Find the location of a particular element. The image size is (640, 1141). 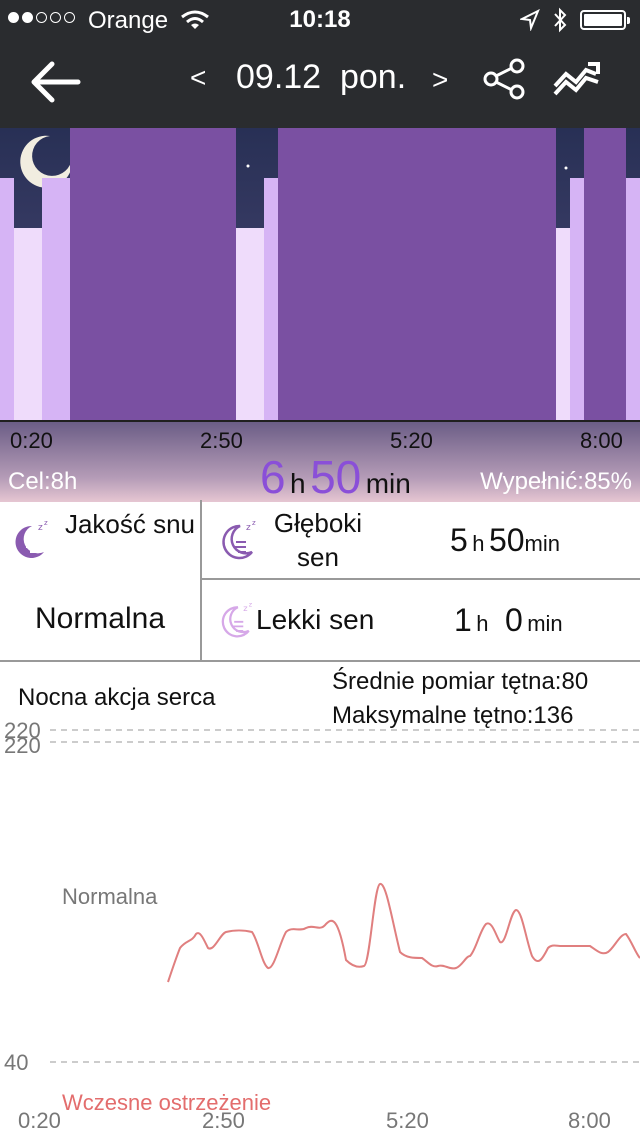

navigation-bar: < 09.12 pon. > is located at coordinates (320, 84).